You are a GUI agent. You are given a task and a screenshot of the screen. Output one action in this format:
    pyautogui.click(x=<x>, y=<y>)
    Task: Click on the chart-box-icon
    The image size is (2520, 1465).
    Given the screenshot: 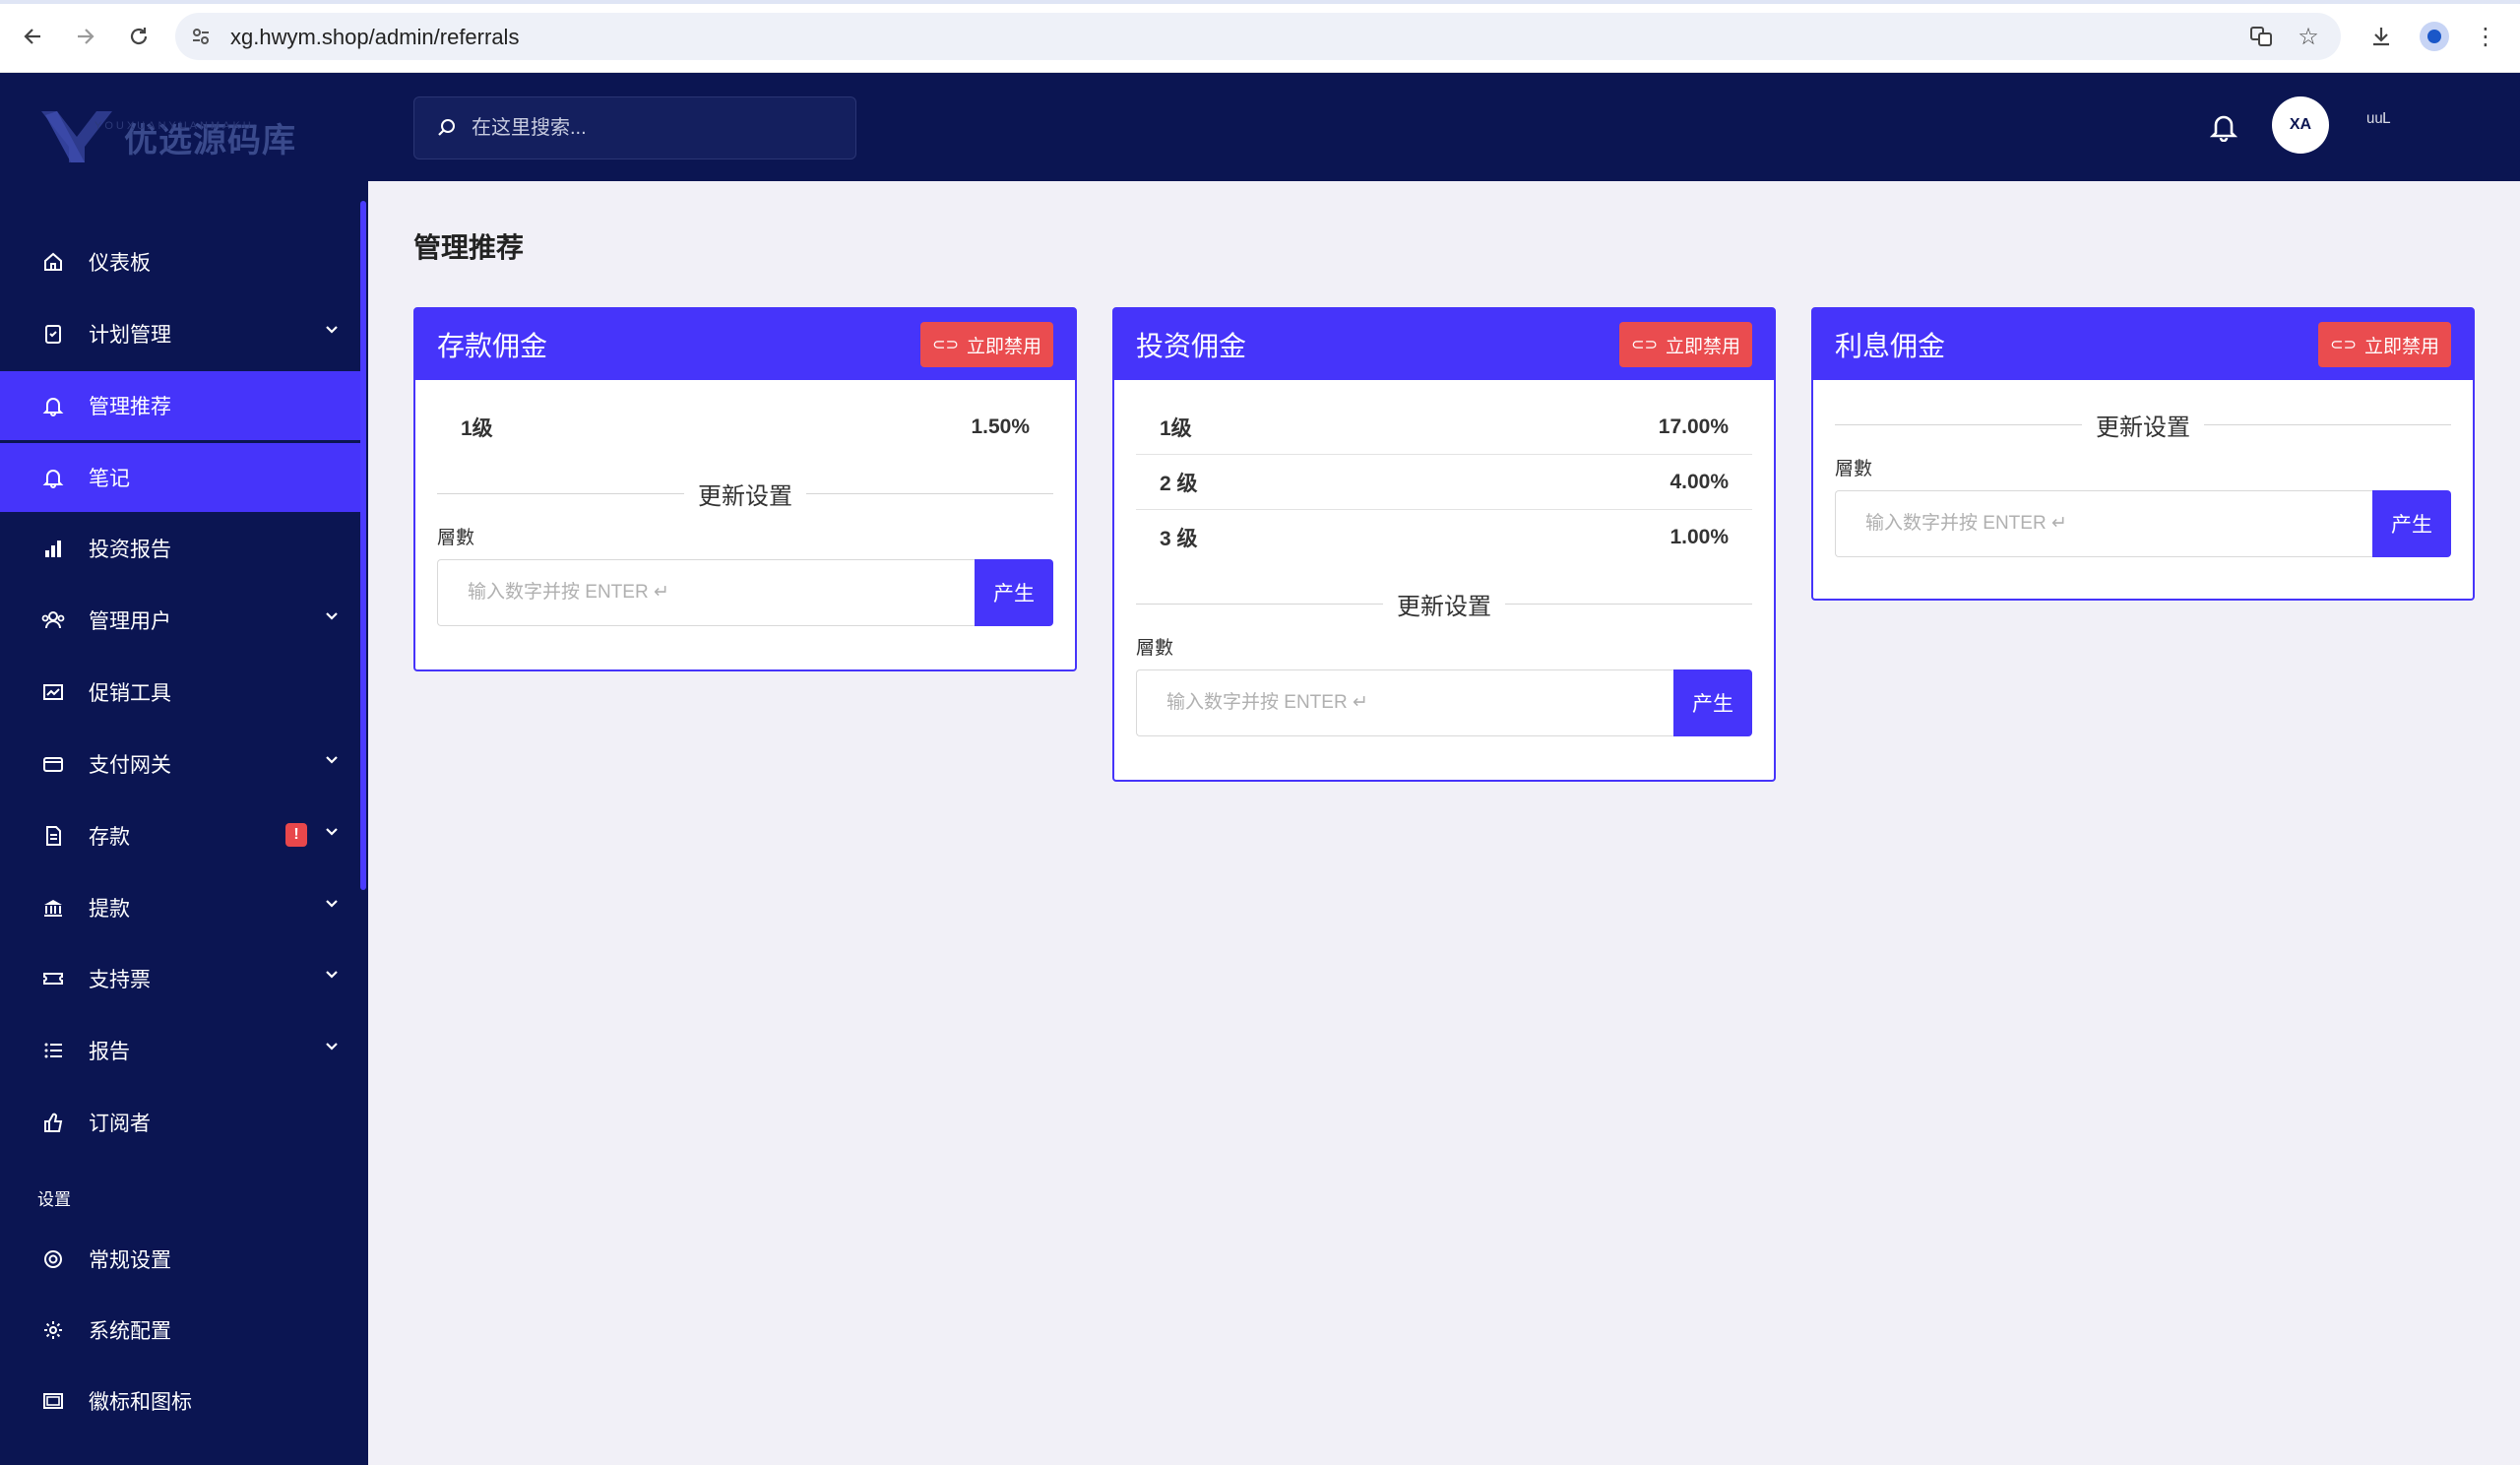 What is the action you would take?
    pyautogui.click(x=53, y=692)
    